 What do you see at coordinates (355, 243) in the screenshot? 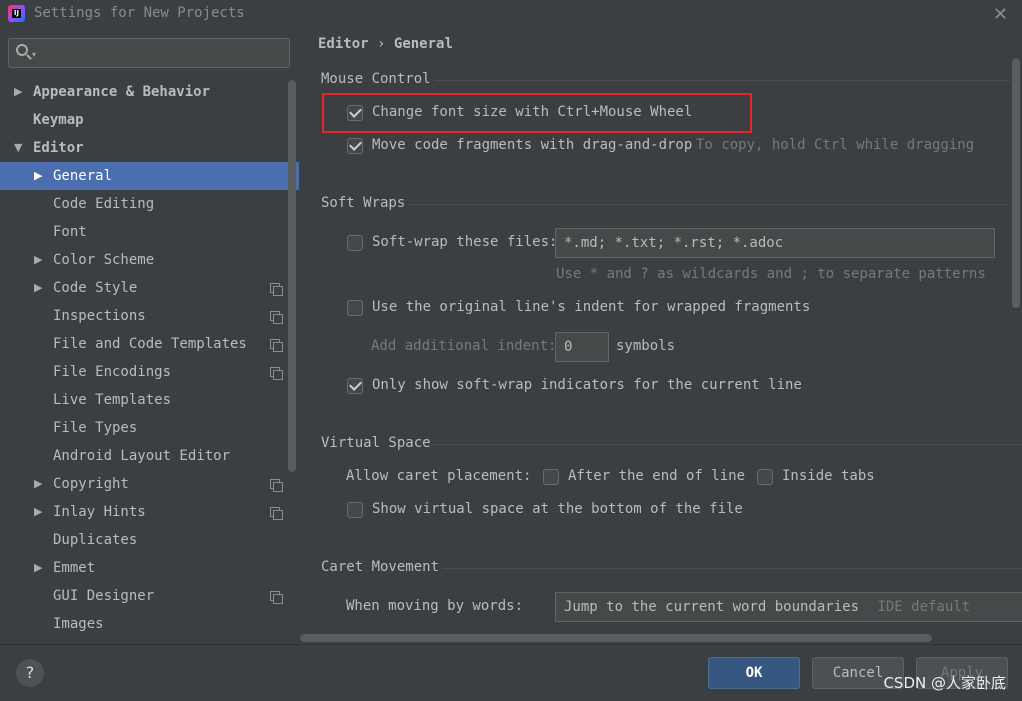
I see `soft-wrap-files-checkbox` at bounding box center [355, 243].